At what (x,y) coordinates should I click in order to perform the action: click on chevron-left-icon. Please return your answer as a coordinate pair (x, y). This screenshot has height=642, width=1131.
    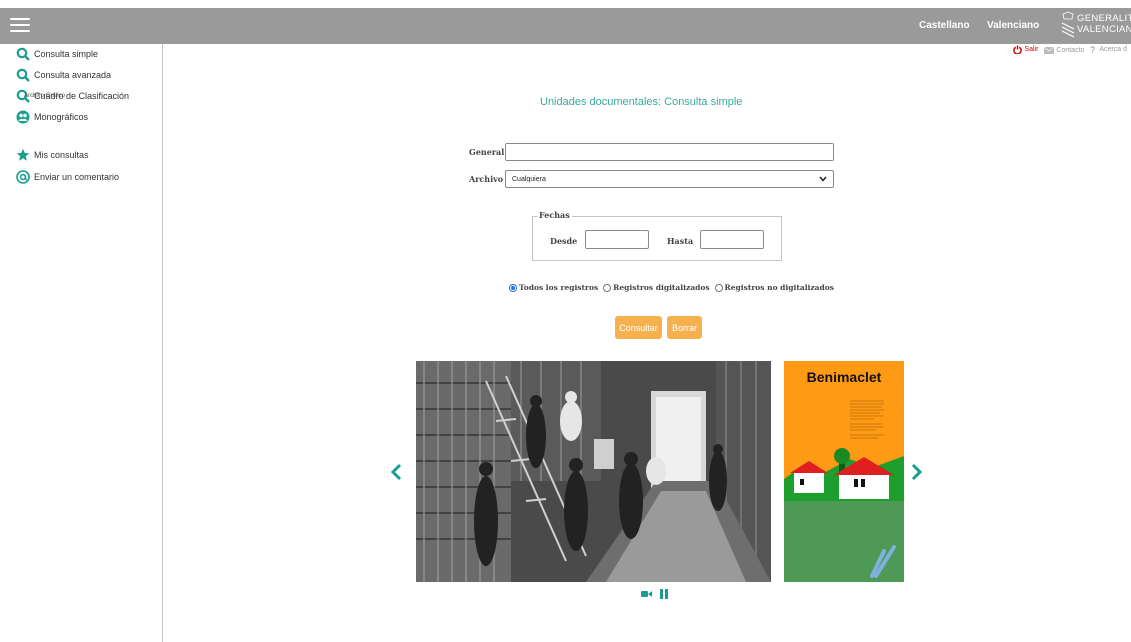
    Looking at the image, I should click on (396, 472).